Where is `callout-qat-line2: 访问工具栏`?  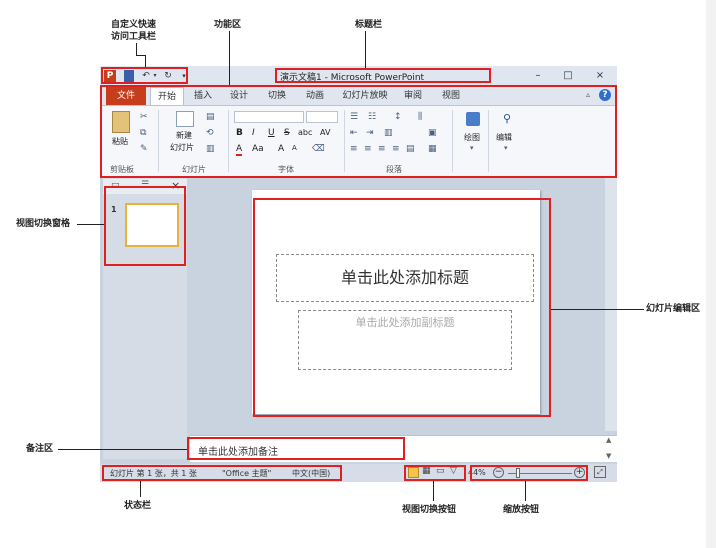
callout-qat-line2: 访问工具栏 is located at coordinates (134, 37).